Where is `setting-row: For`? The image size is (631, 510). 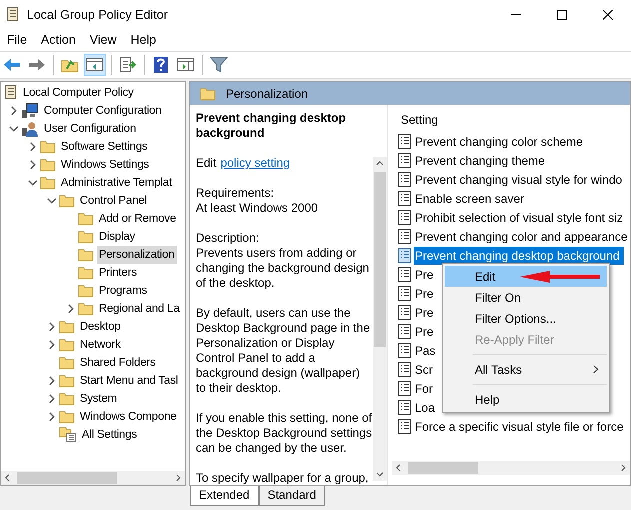 setting-row: For is located at coordinates (425, 389).